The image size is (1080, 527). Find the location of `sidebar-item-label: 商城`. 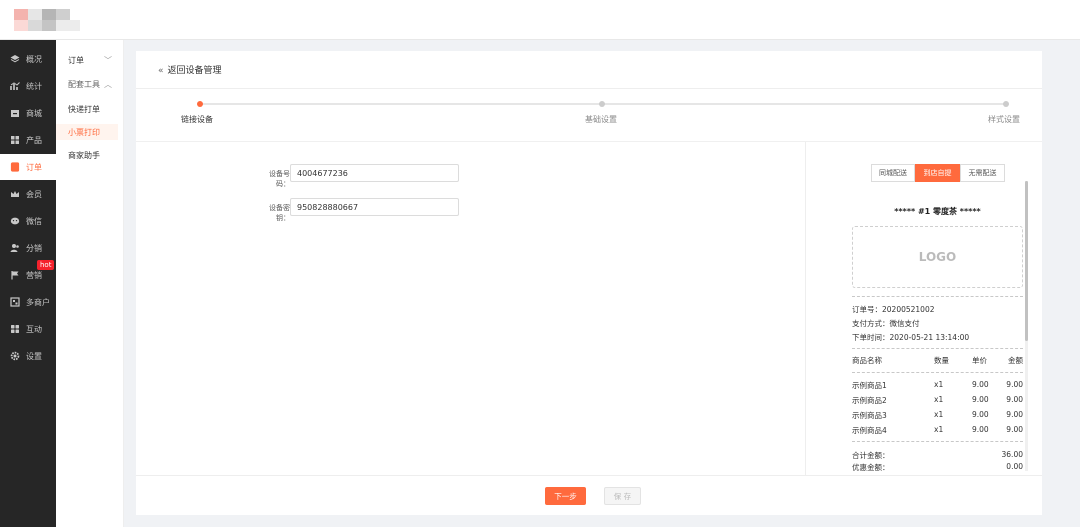

sidebar-item-label: 商城 is located at coordinates (34, 113).